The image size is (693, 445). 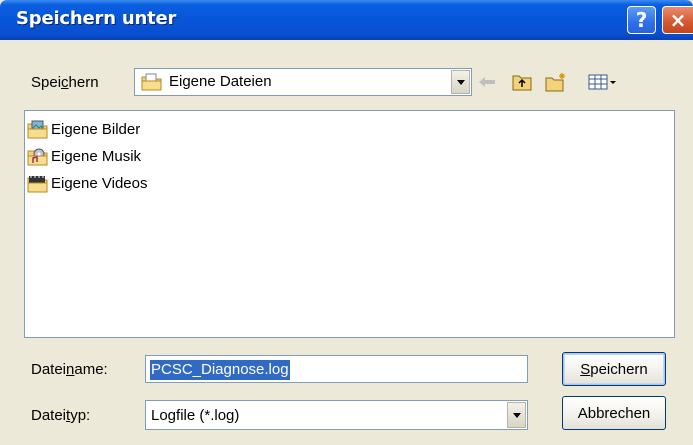 I want to click on filetype-select: Logfile (*.log), so click(x=336, y=415).